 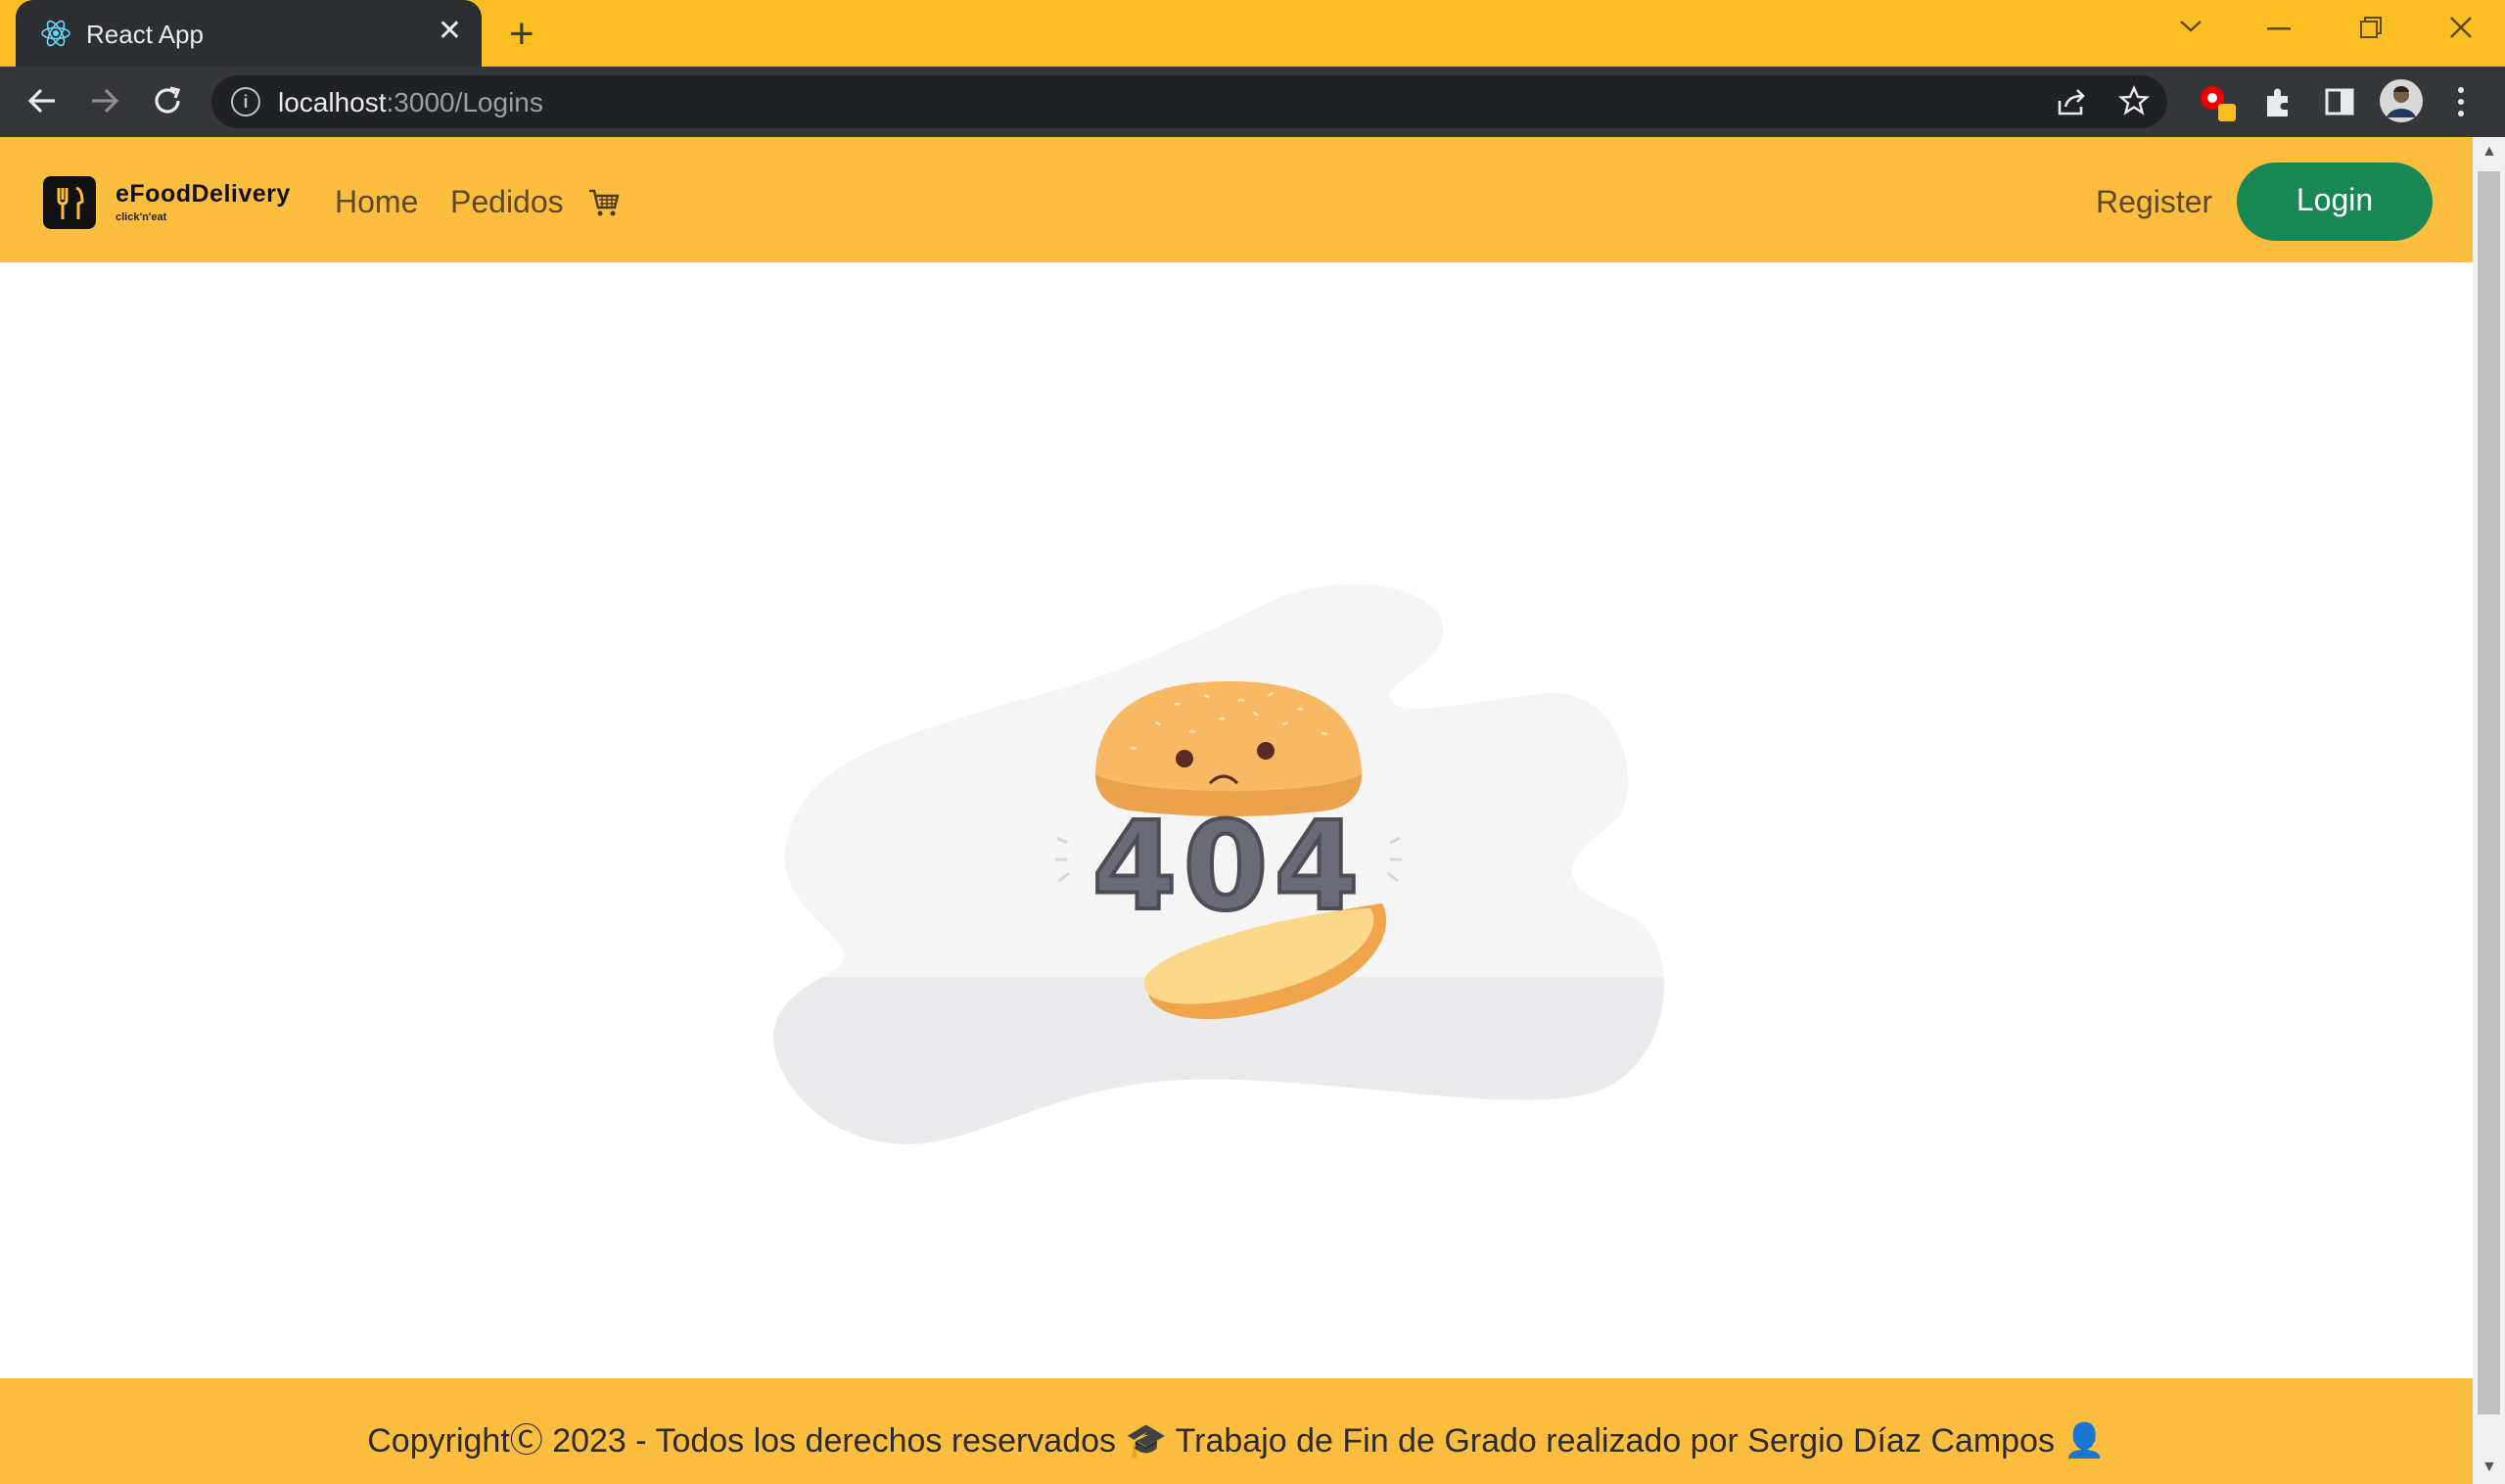 What do you see at coordinates (450, 31) in the screenshot?
I see `close-tab-icon: ✕` at bounding box center [450, 31].